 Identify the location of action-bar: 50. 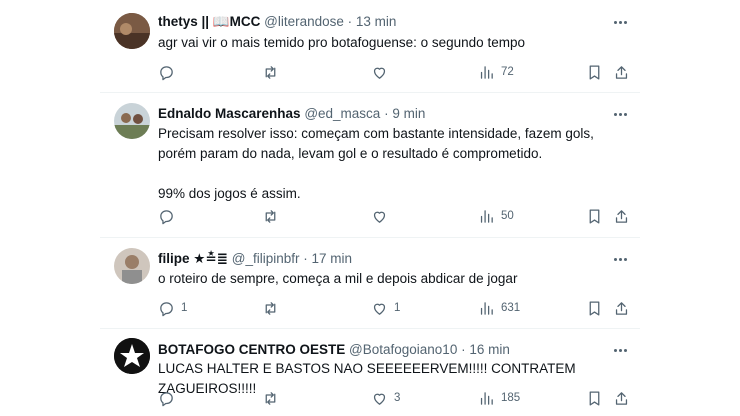
(394, 216).